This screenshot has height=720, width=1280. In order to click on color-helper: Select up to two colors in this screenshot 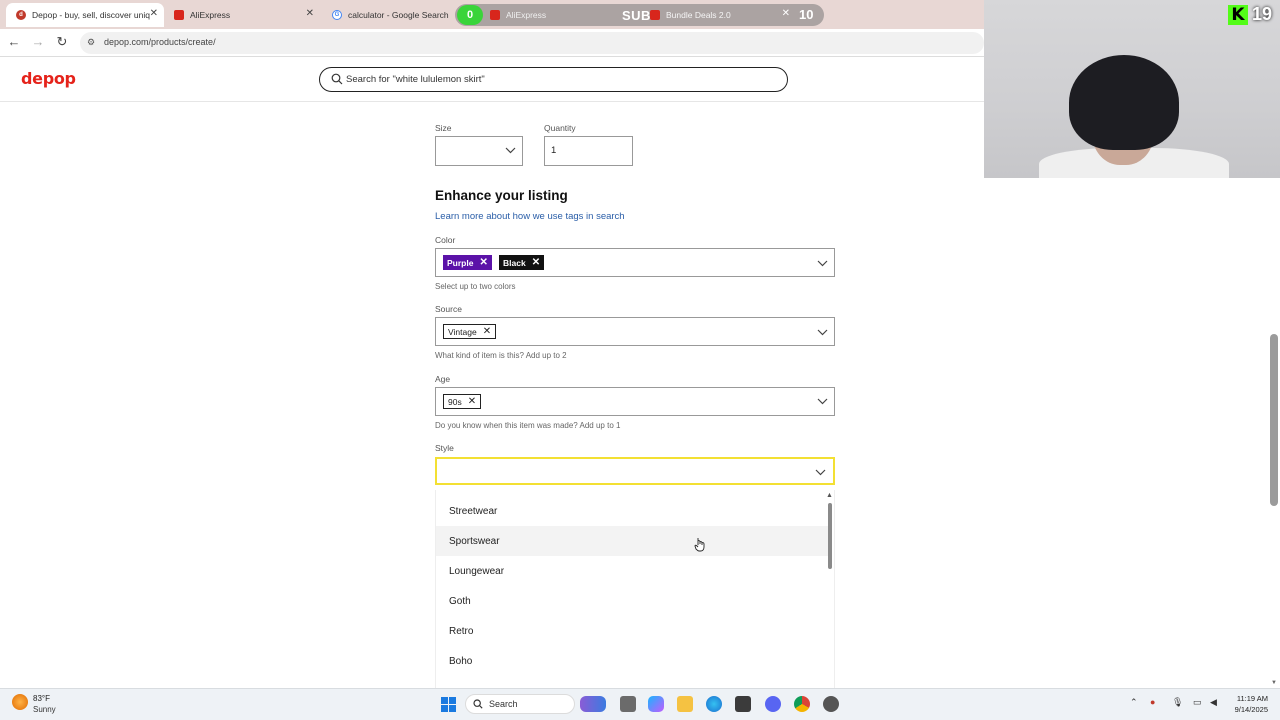, I will do `click(475, 286)`.